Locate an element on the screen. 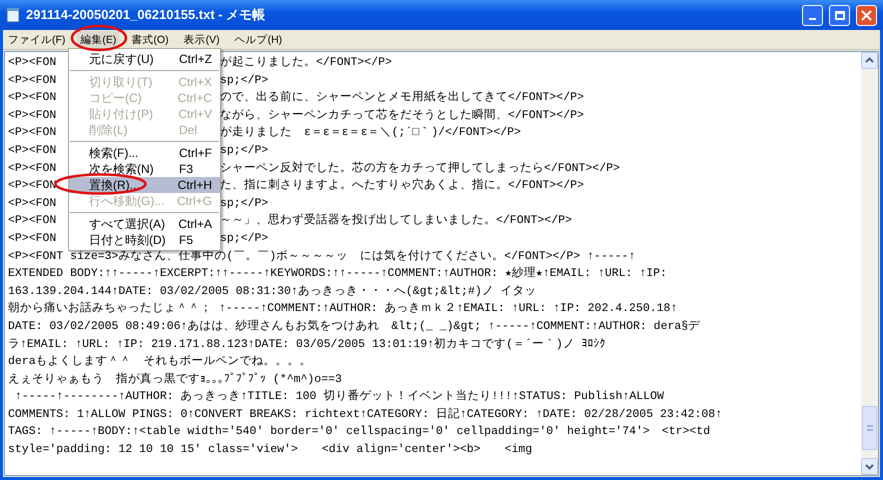  text-line: が起こりました。</FONT></P> is located at coordinates (306, 62).